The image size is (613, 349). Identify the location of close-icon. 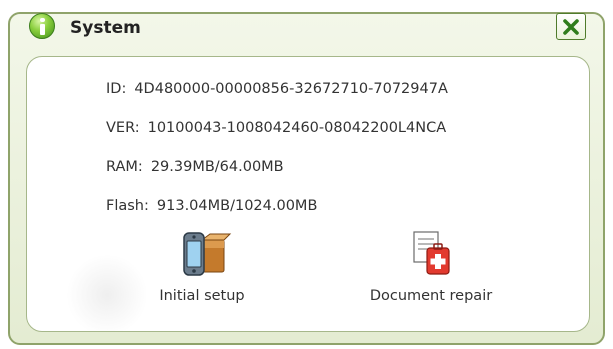
(571, 26).